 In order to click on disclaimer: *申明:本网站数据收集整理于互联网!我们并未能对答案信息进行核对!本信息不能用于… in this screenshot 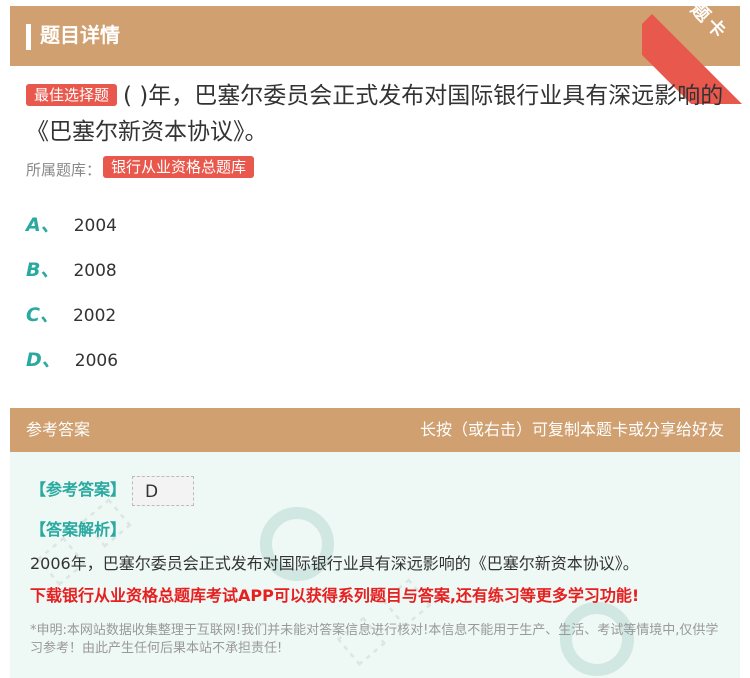, I will do `click(374, 639)`.